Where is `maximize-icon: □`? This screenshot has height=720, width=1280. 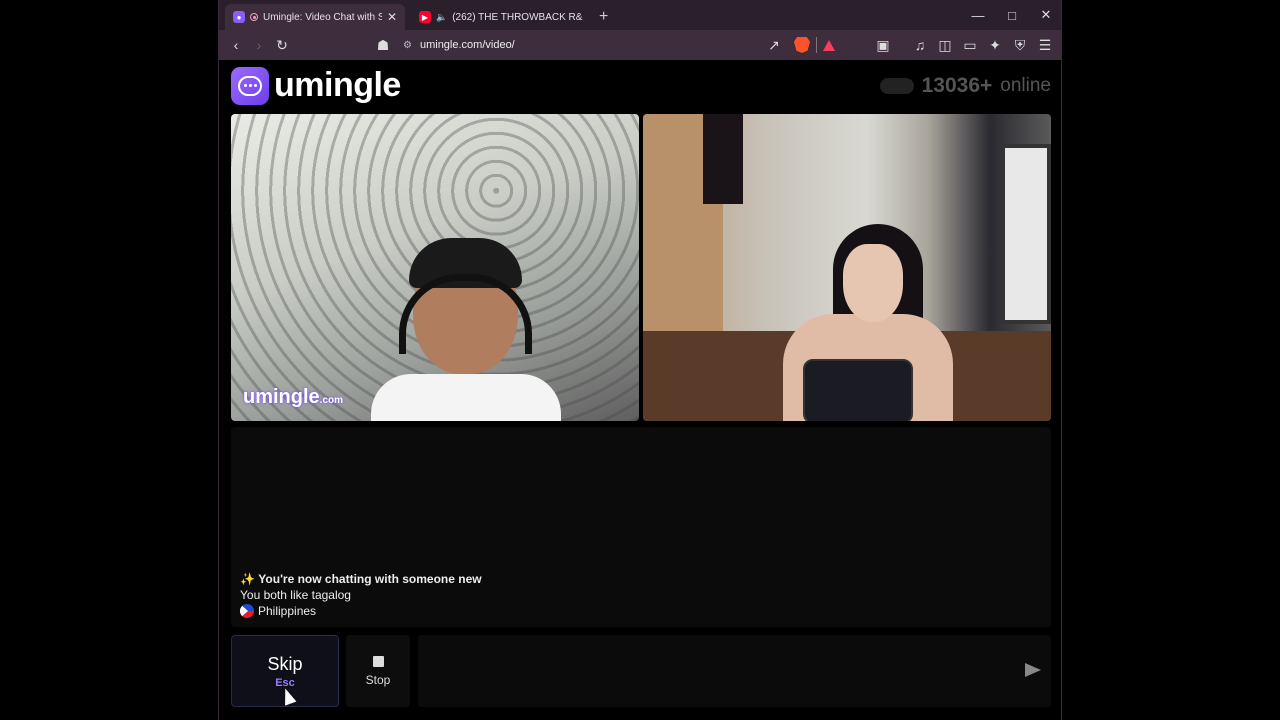 maximize-icon: □ is located at coordinates (1012, 15).